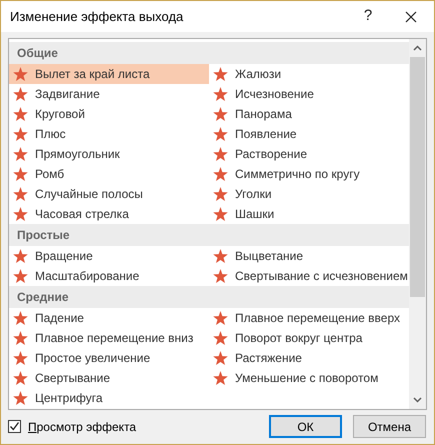  I want to click on dialog-button: ОК, so click(305, 426).